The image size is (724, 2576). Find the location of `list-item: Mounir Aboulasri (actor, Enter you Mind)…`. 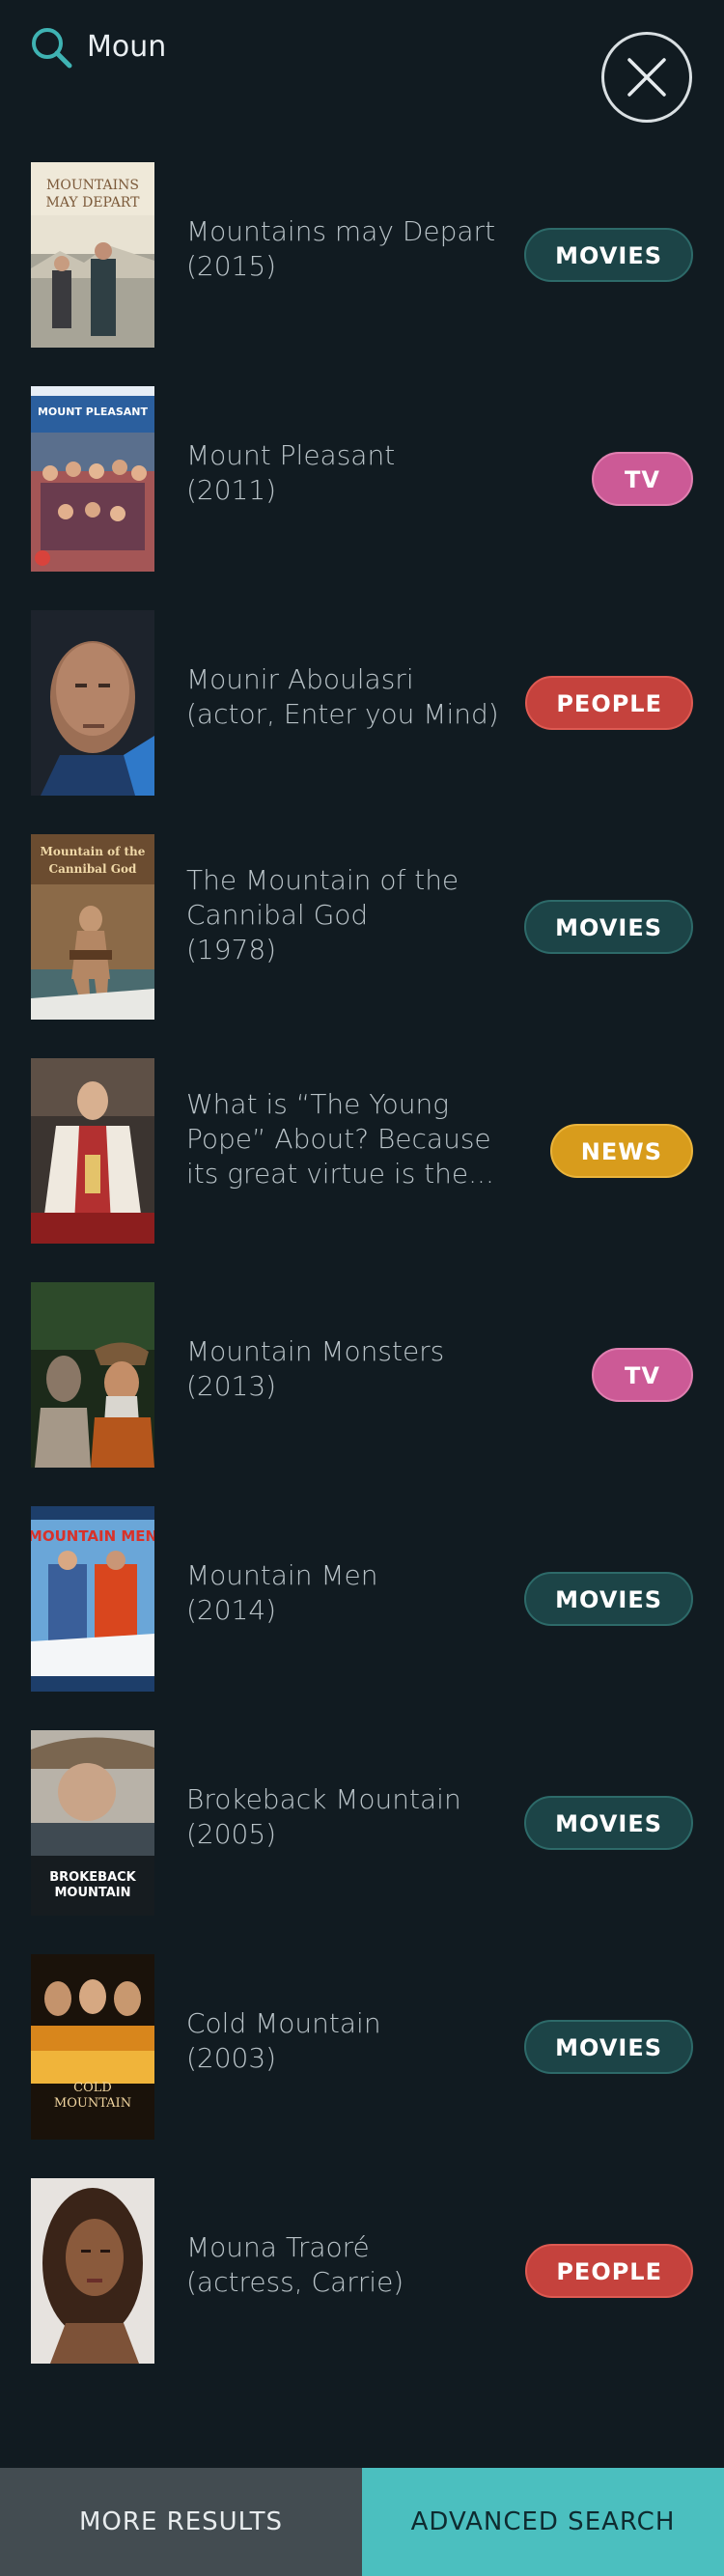

list-item: Mounir Aboulasri (actor, Enter you Mind)… is located at coordinates (362, 720).